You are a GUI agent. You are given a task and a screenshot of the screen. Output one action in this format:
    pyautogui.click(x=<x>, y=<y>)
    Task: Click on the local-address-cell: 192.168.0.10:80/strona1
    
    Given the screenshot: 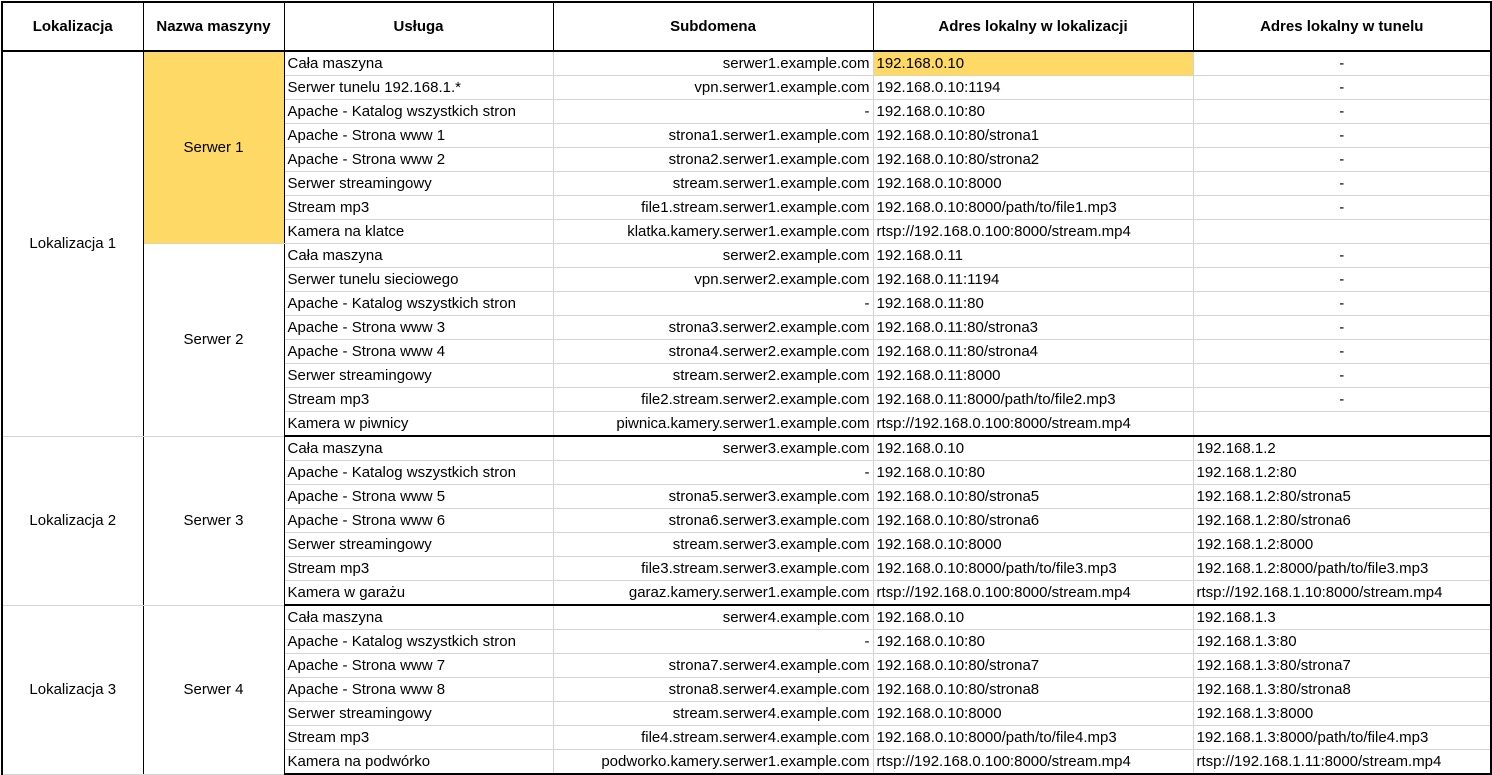 What is the action you would take?
    pyautogui.click(x=1033, y=135)
    